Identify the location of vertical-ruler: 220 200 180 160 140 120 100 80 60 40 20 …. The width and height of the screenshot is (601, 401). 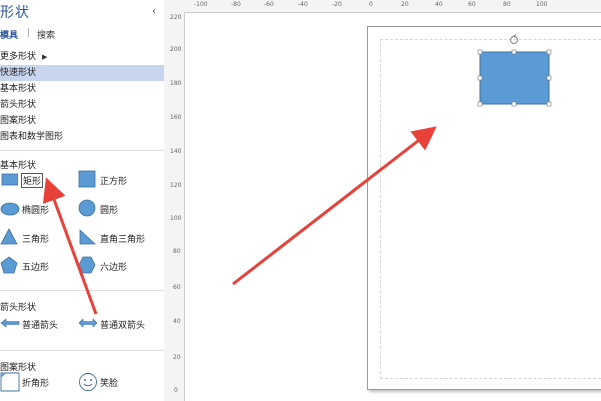
(174, 206).